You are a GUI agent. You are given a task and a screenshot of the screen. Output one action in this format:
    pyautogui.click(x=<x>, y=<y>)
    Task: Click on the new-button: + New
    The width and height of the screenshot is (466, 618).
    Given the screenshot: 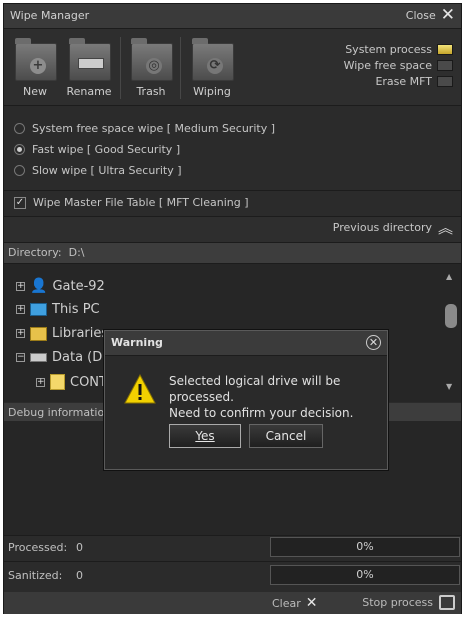 What is the action you would take?
    pyautogui.click(x=35, y=68)
    